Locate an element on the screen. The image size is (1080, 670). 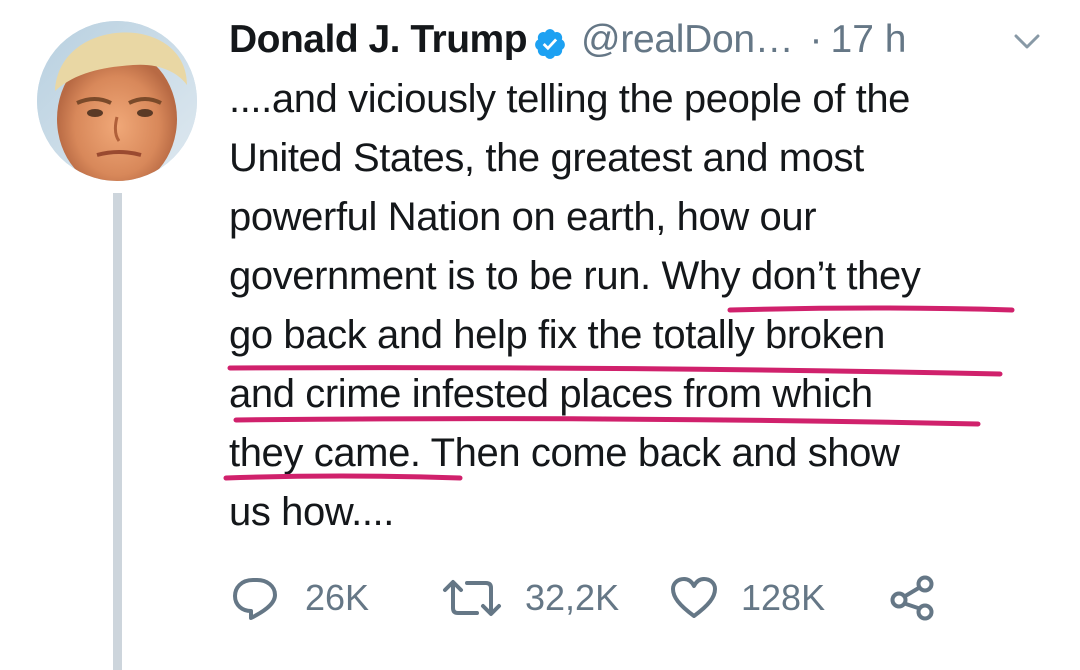
share-button is located at coordinates (914, 598).